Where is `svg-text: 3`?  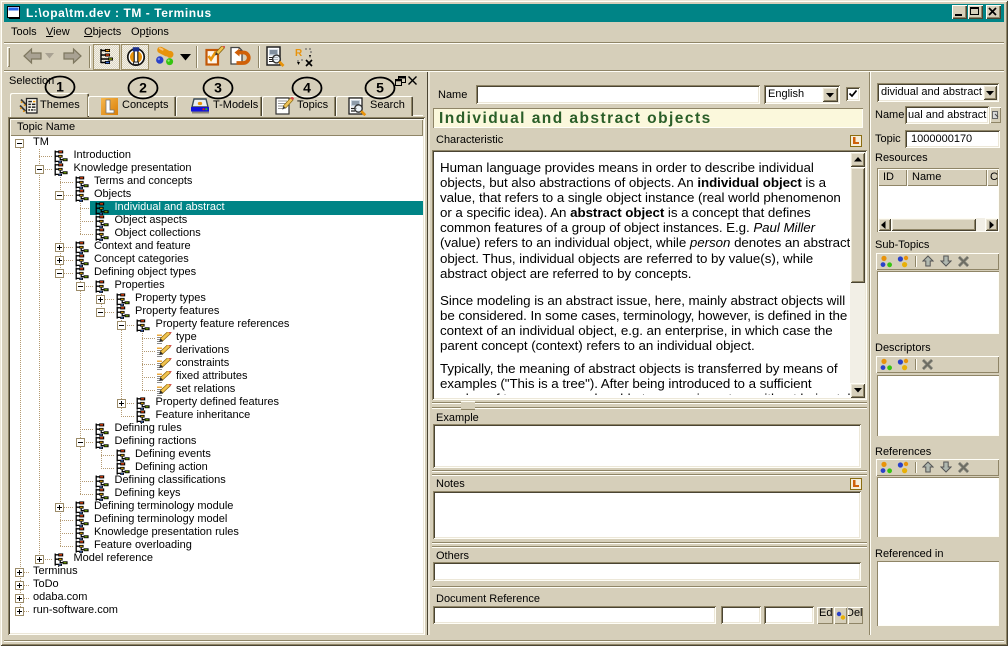
svg-text: 3 is located at coordinates (218, 88).